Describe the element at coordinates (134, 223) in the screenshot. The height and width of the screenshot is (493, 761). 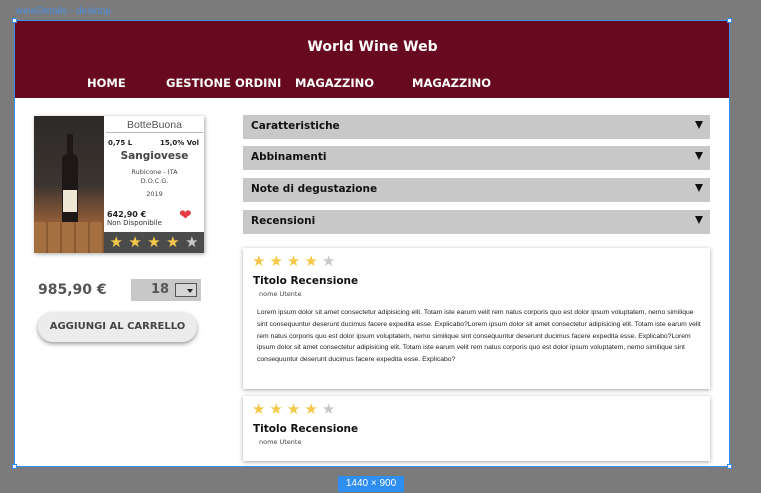
I see `availability-status: Non Disponibile` at that location.